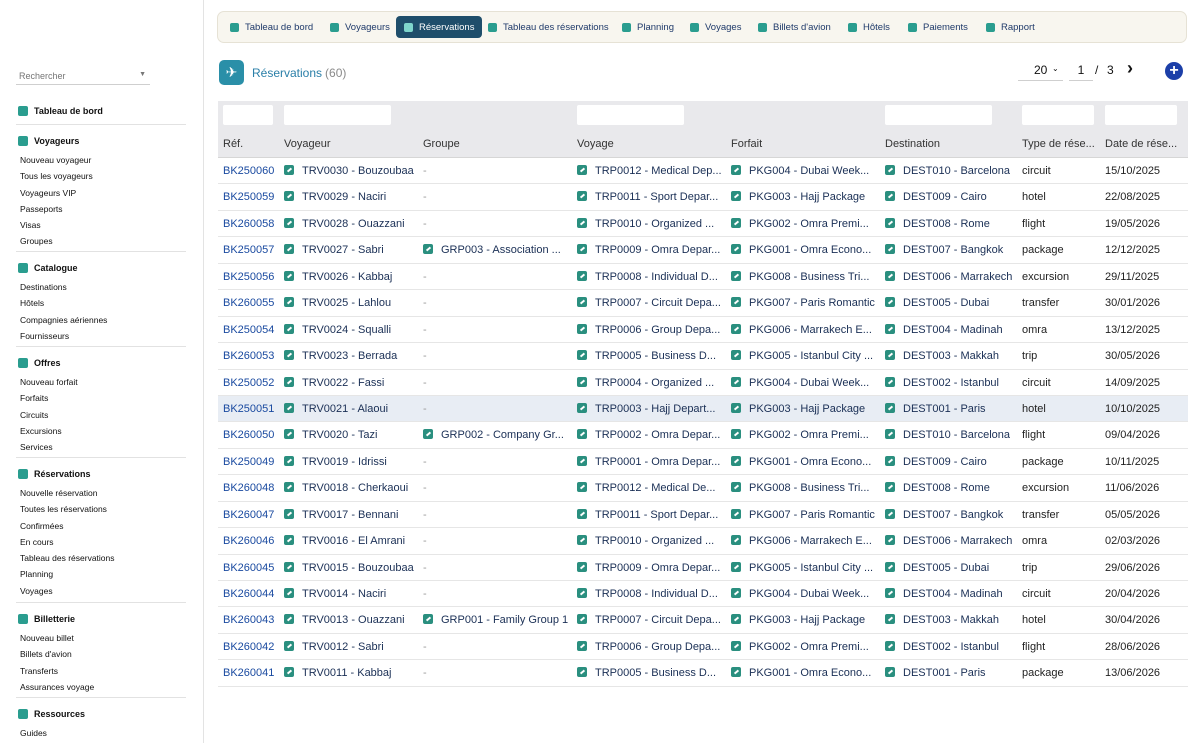 Image resolution: width=1200 pixels, height=743 pixels. I want to click on sidebar-heading: Tableau de bord, so click(101, 111).